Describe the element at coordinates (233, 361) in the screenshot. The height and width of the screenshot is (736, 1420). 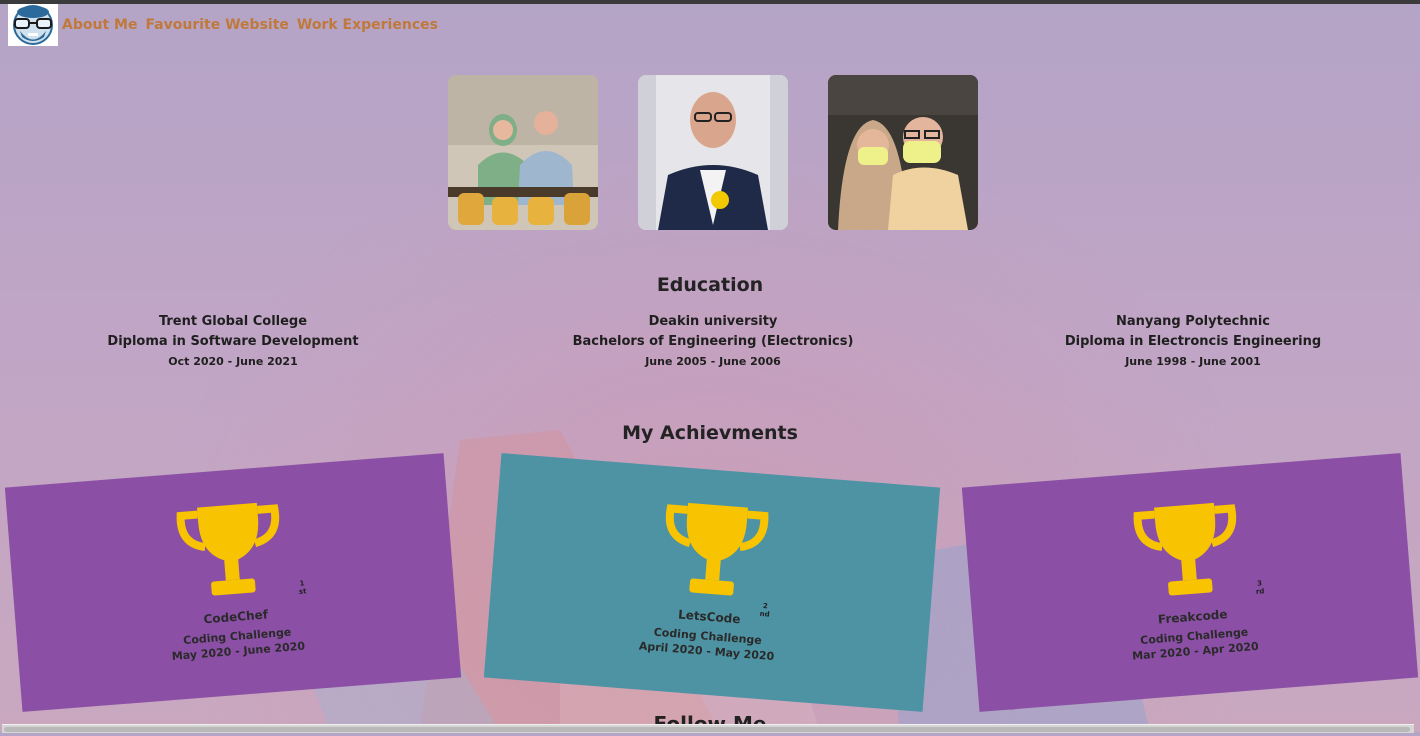
I see `education-dates: Oct 2020 - June 2021` at that location.